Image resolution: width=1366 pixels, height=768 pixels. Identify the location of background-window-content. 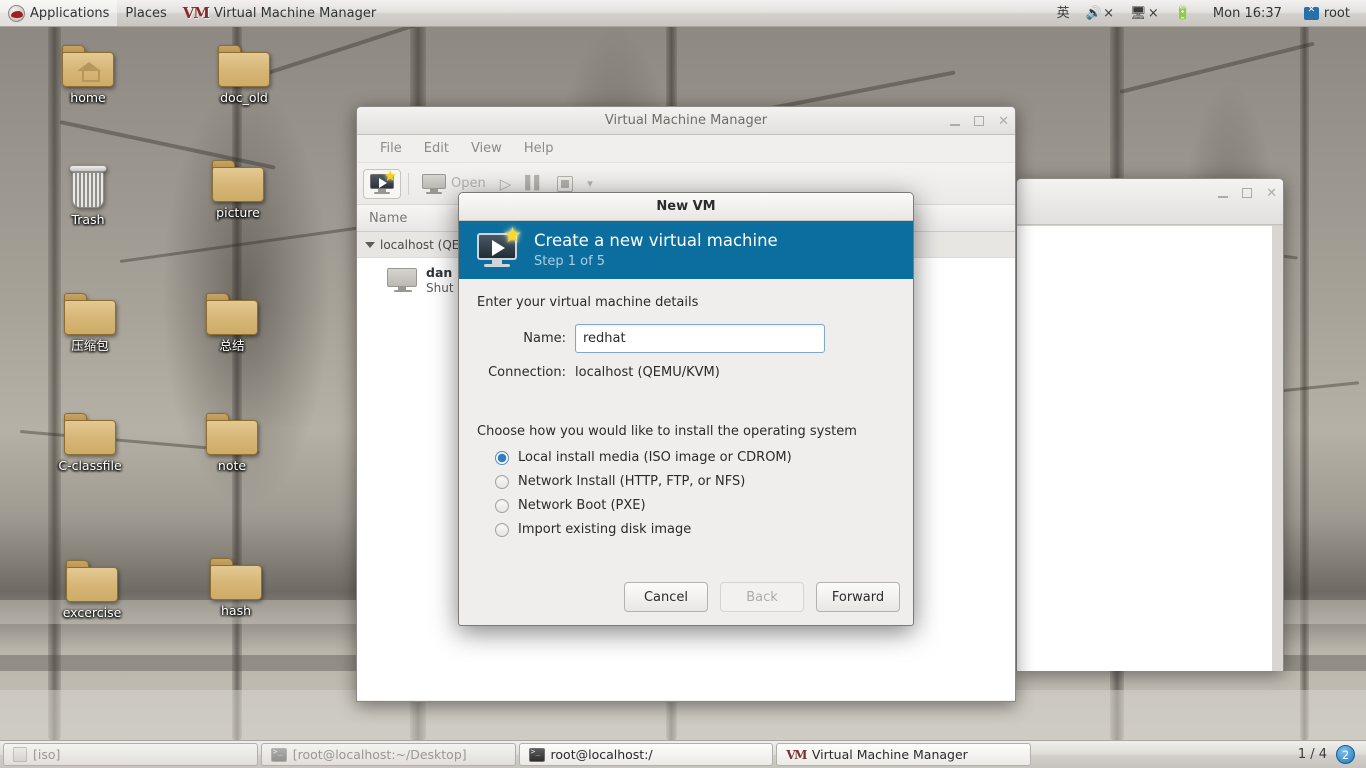
(1150, 448).